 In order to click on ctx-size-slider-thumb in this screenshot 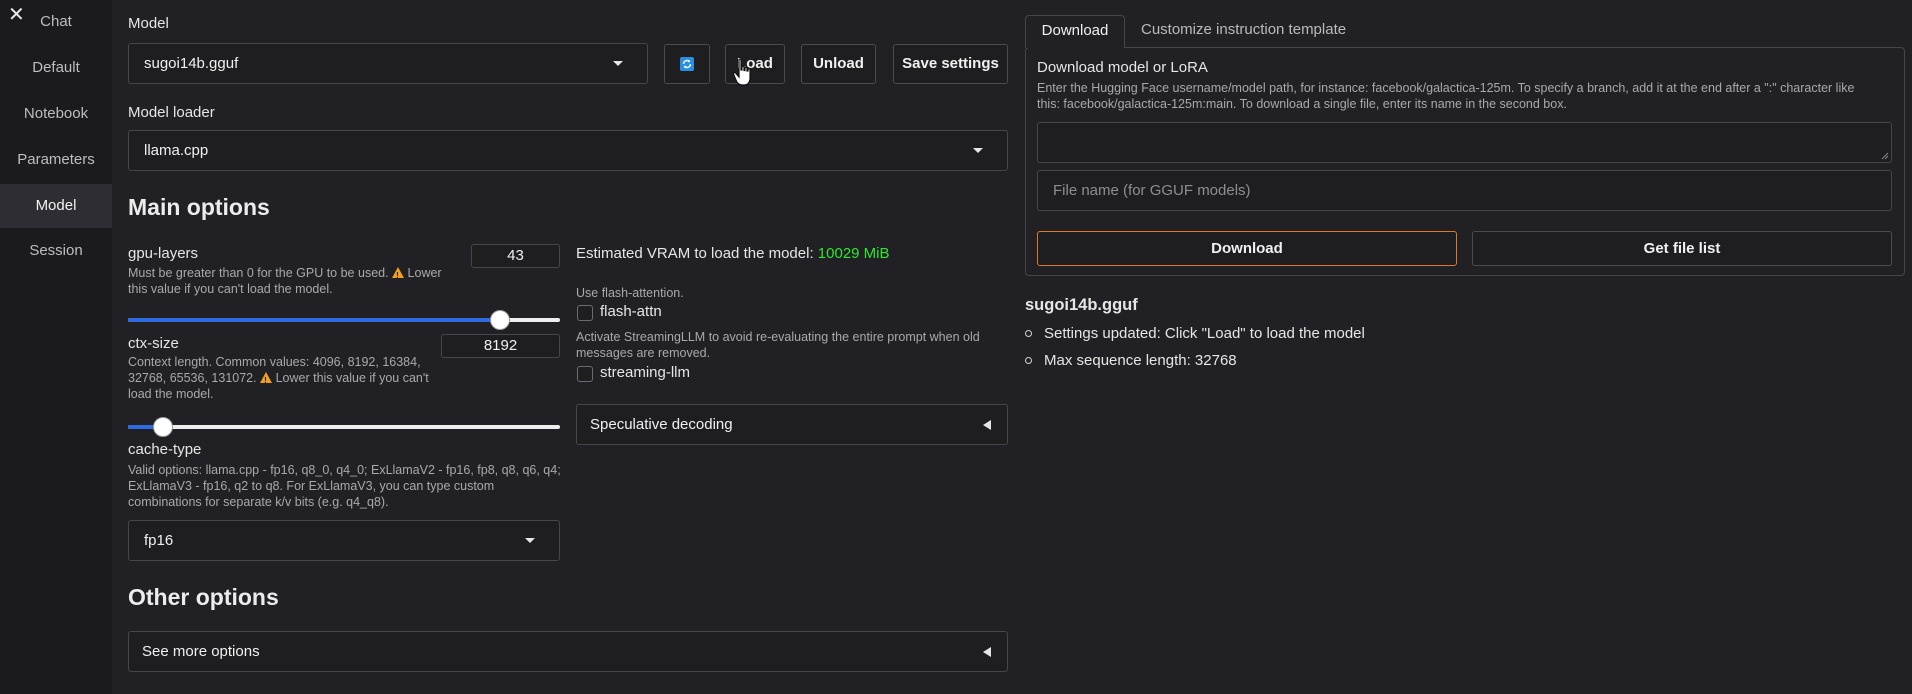, I will do `click(163, 427)`.